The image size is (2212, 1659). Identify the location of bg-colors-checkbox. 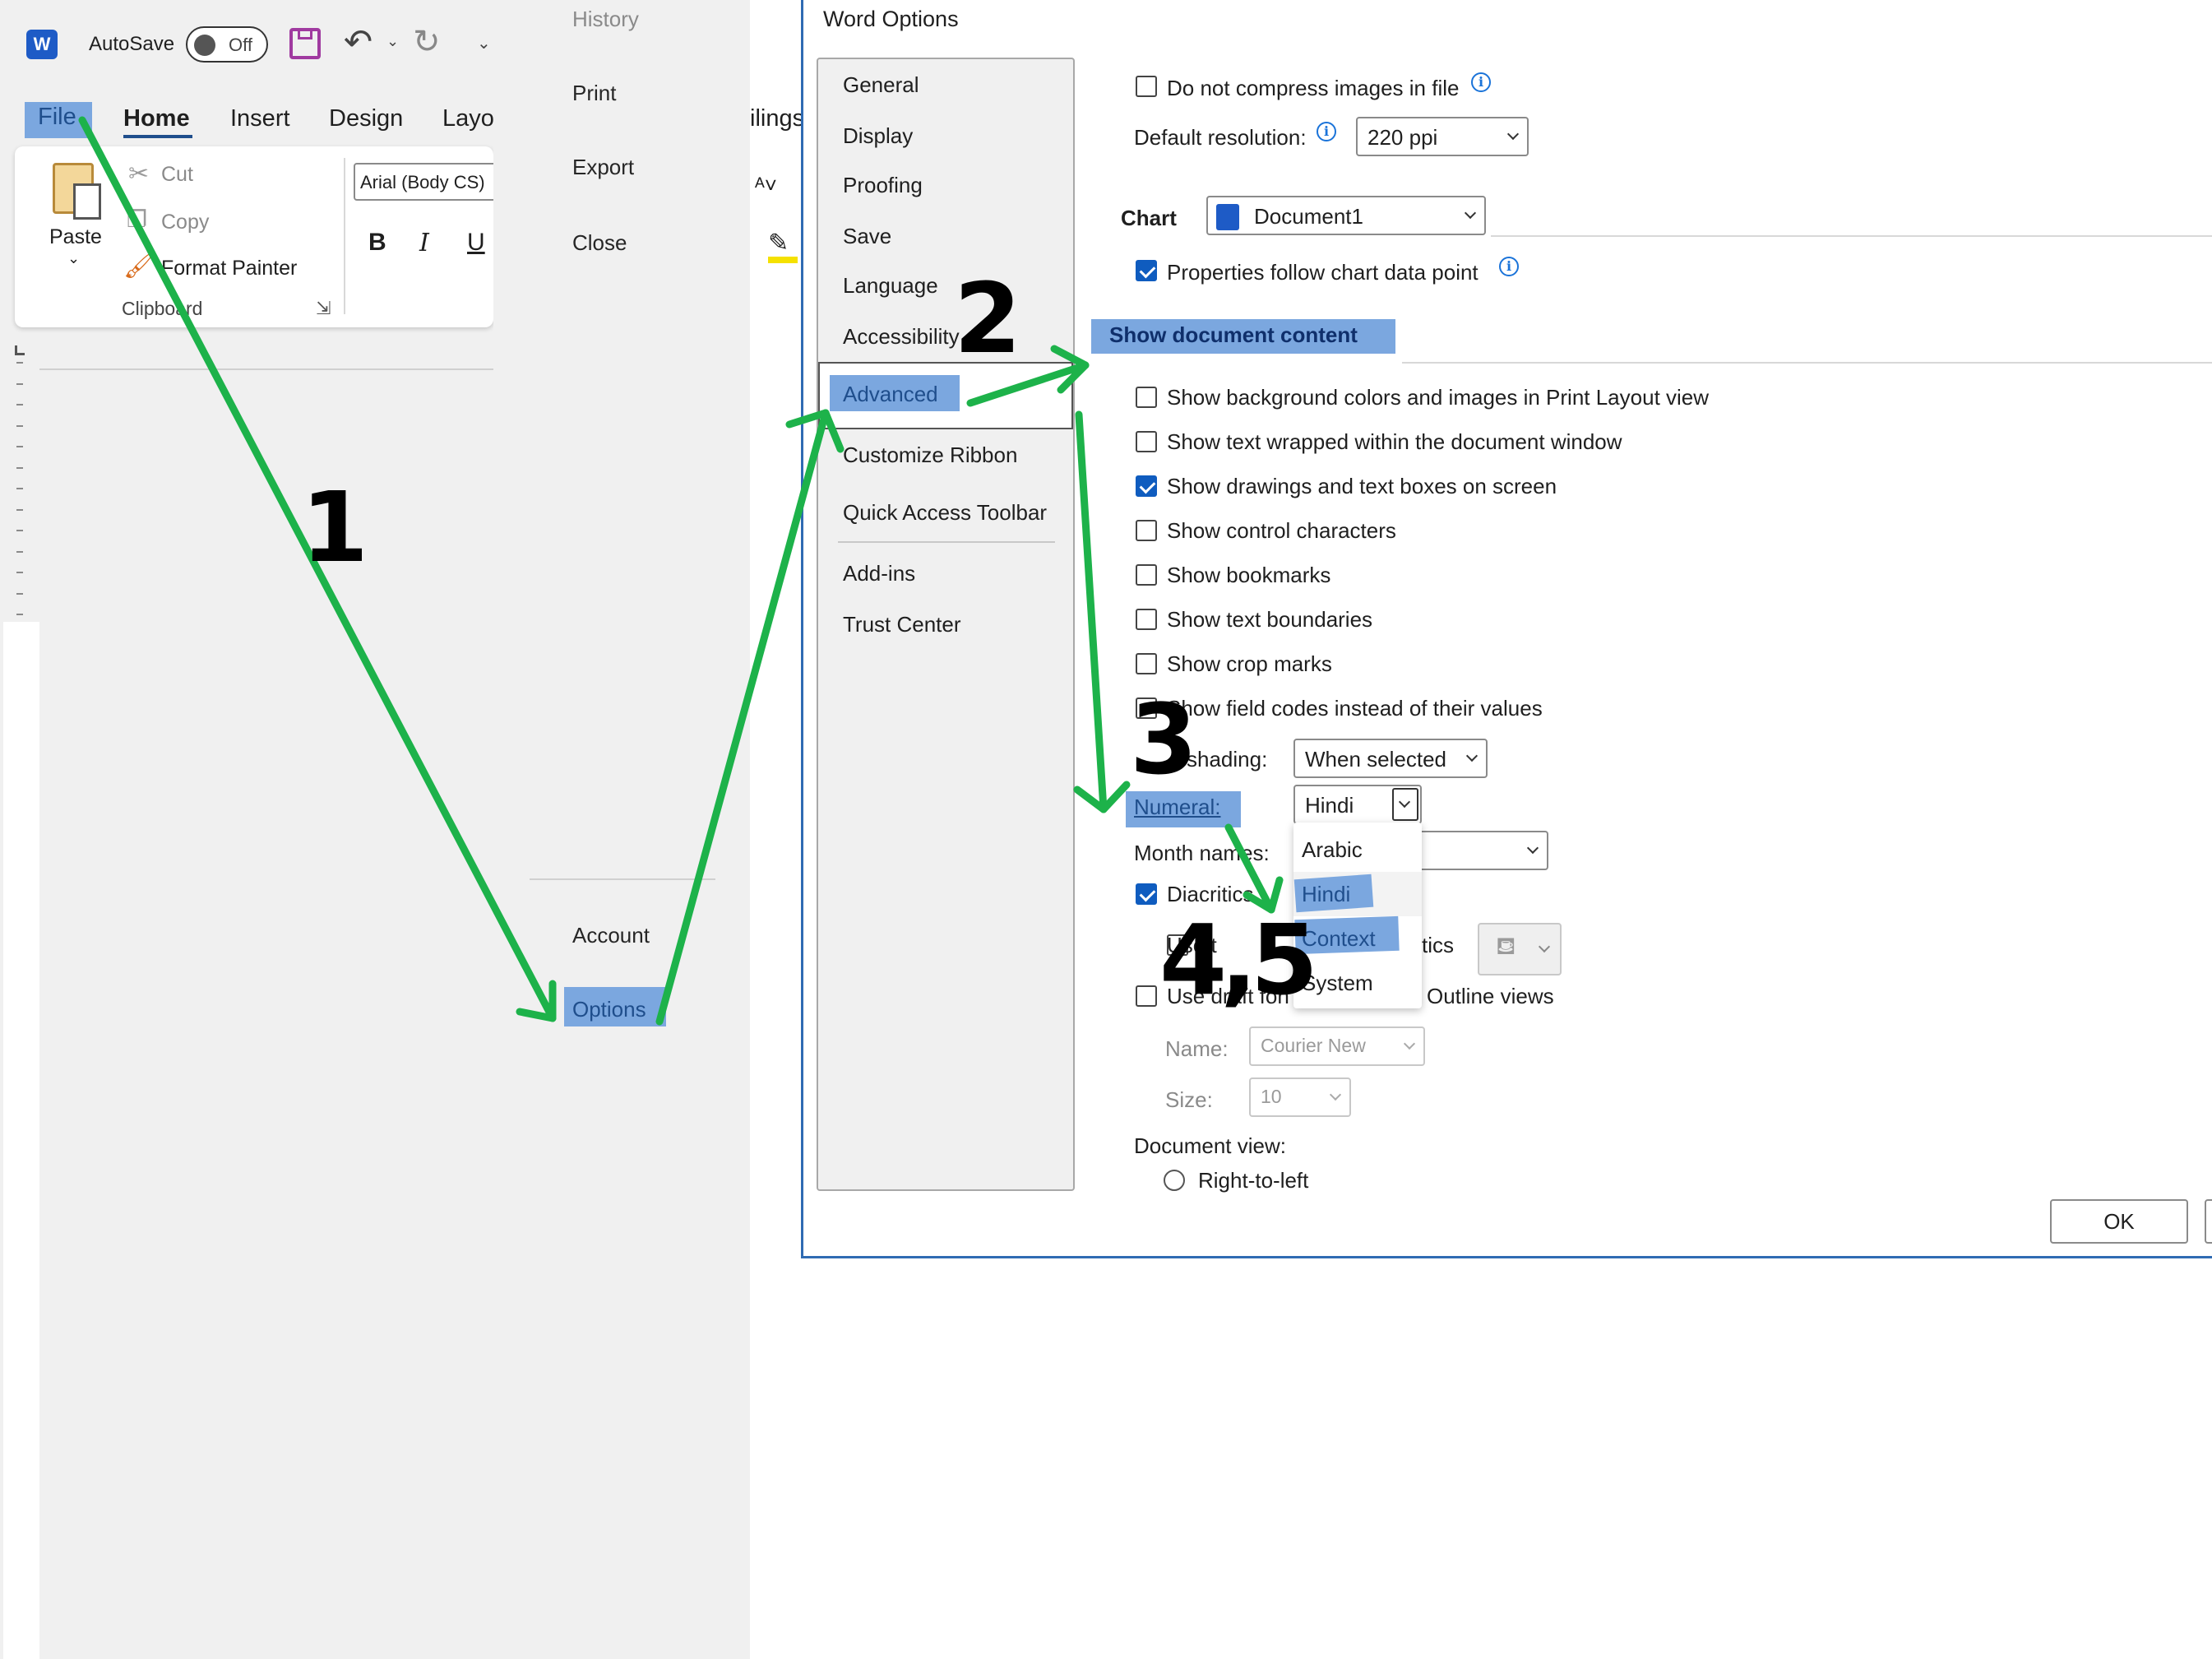
(1146, 397).